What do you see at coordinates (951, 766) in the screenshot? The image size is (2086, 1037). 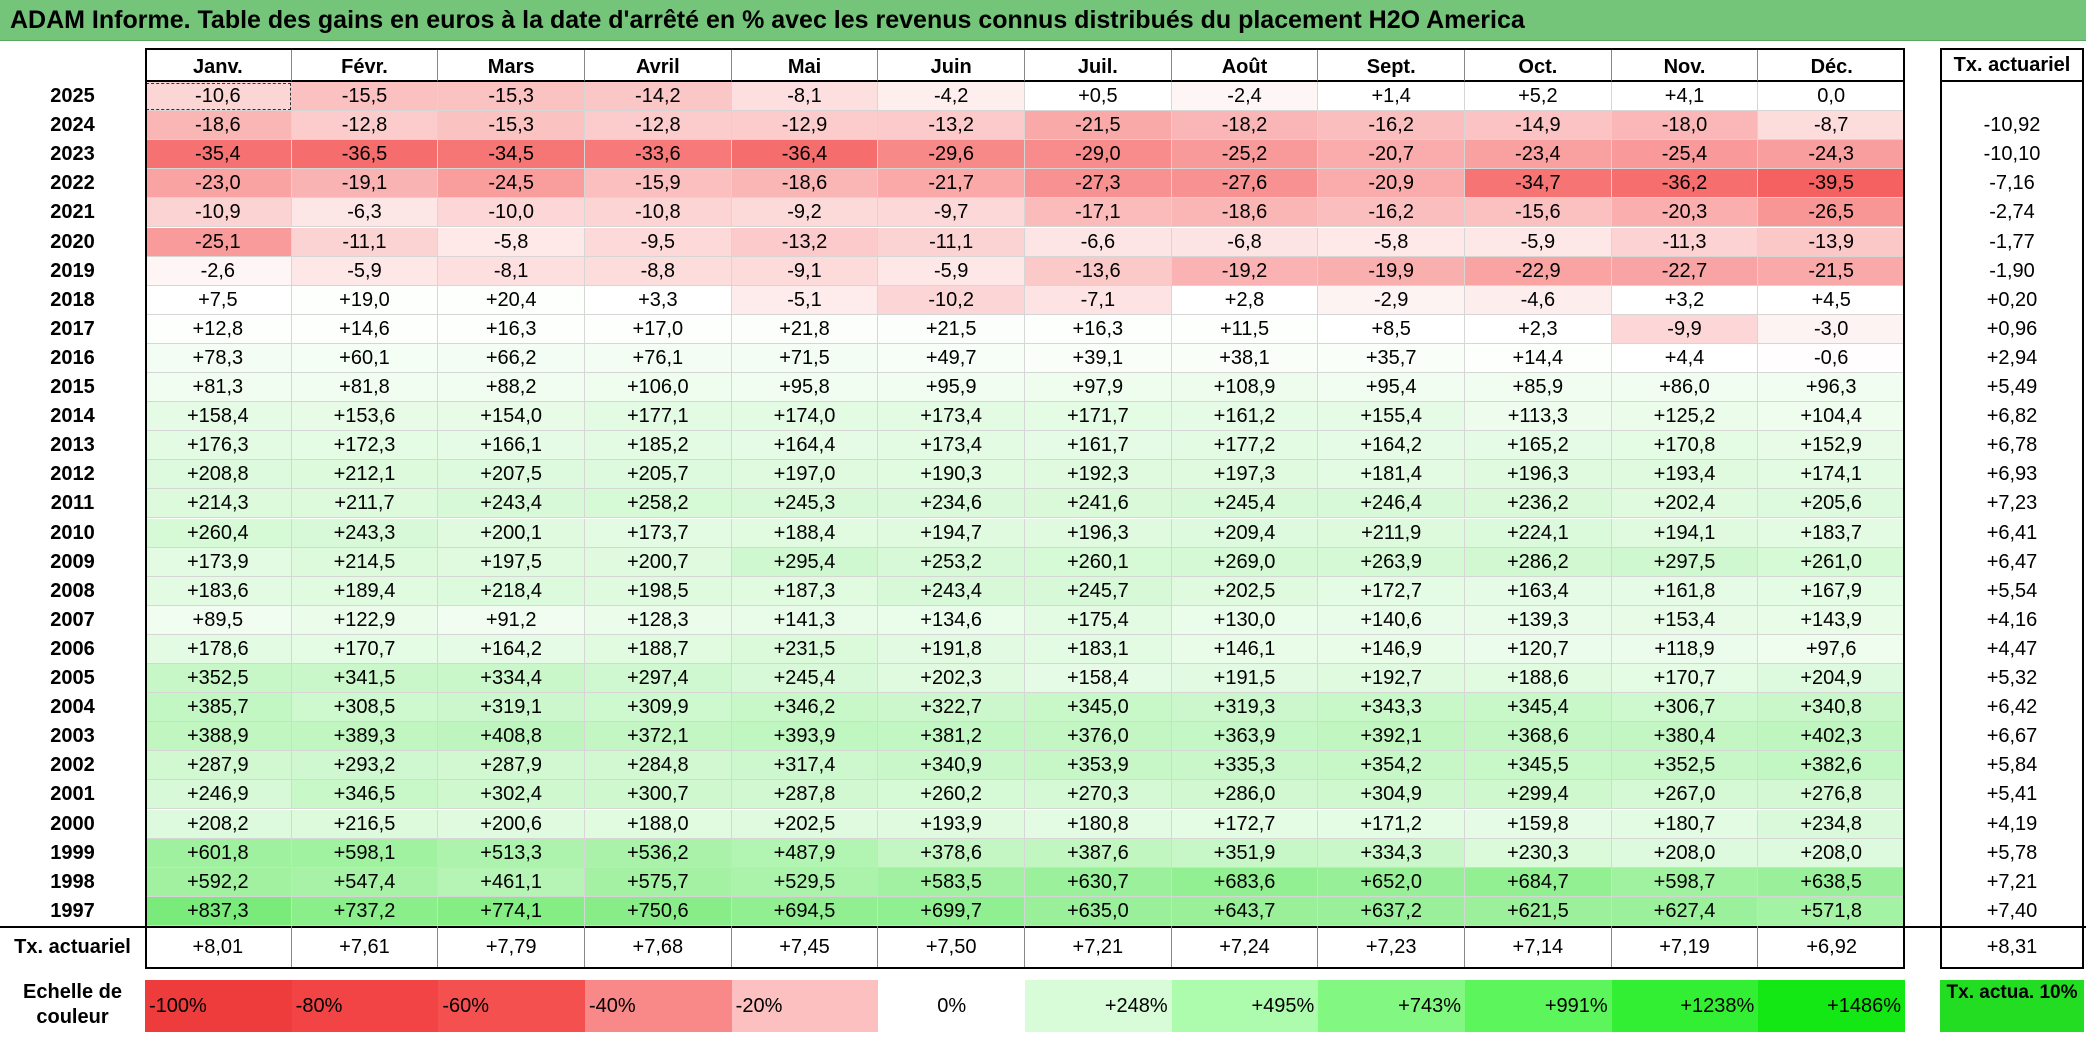 I see `gain-cell: +340,9` at bounding box center [951, 766].